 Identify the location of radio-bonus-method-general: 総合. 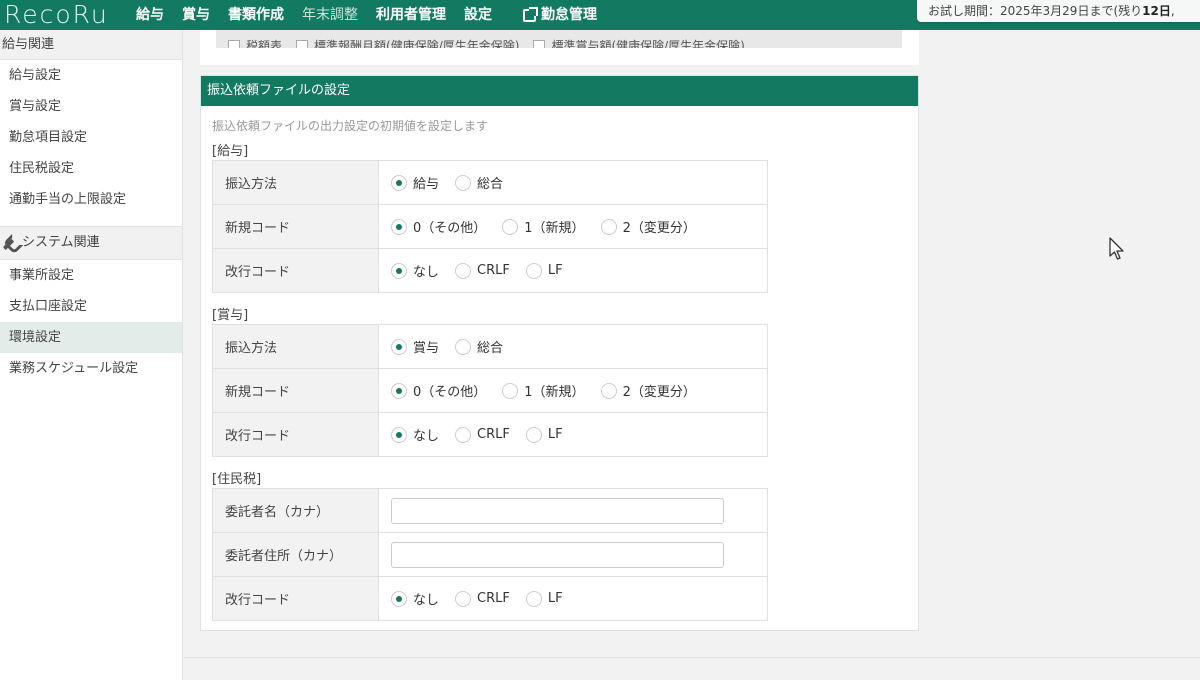
(479, 346).